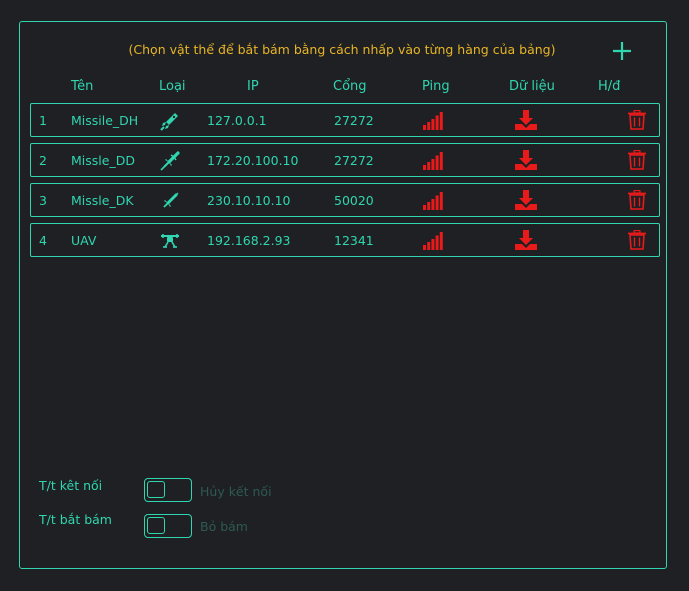 The height and width of the screenshot is (591, 689). I want to click on add-target-button, so click(622, 51).